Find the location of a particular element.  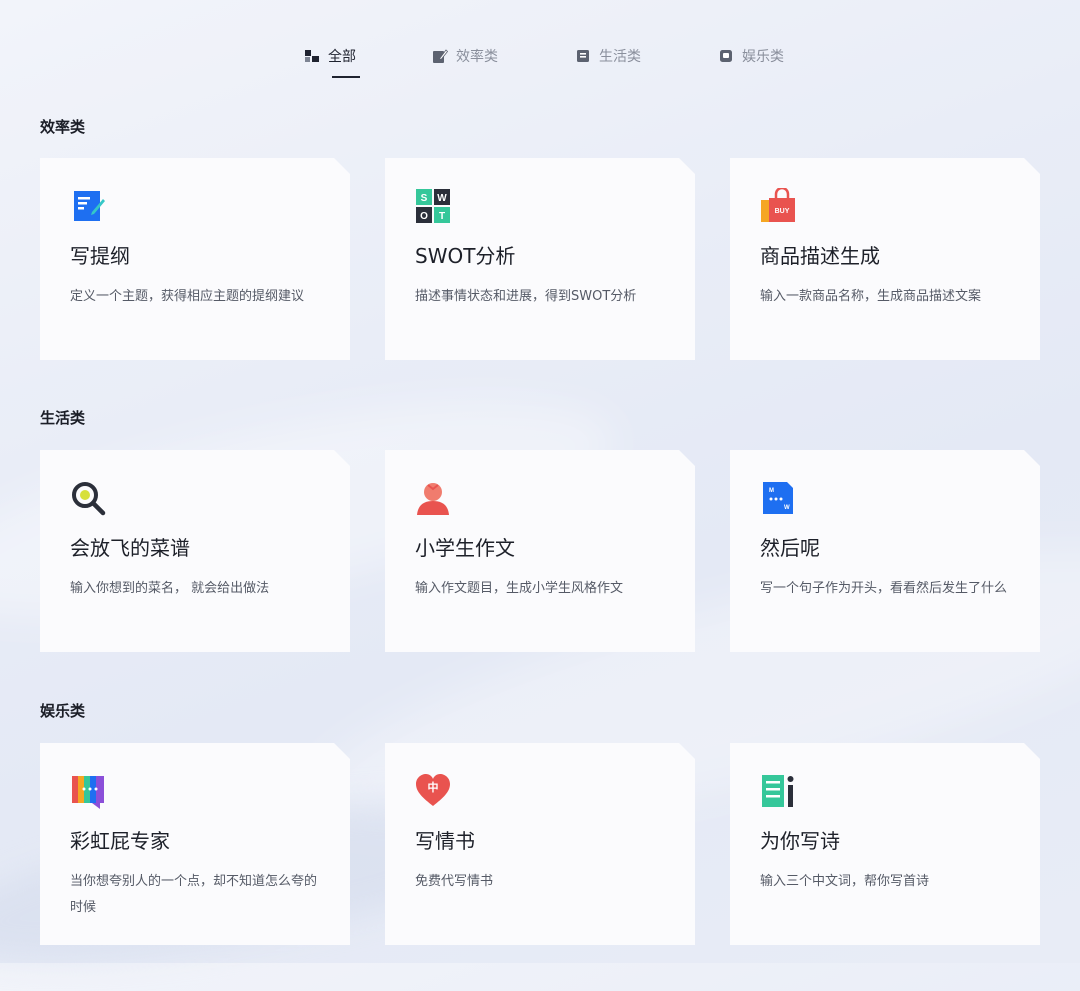

card-product-description: BUY 商品描述生成 输入一款商品名称，生成商品描述文案 is located at coordinates (885, 259).